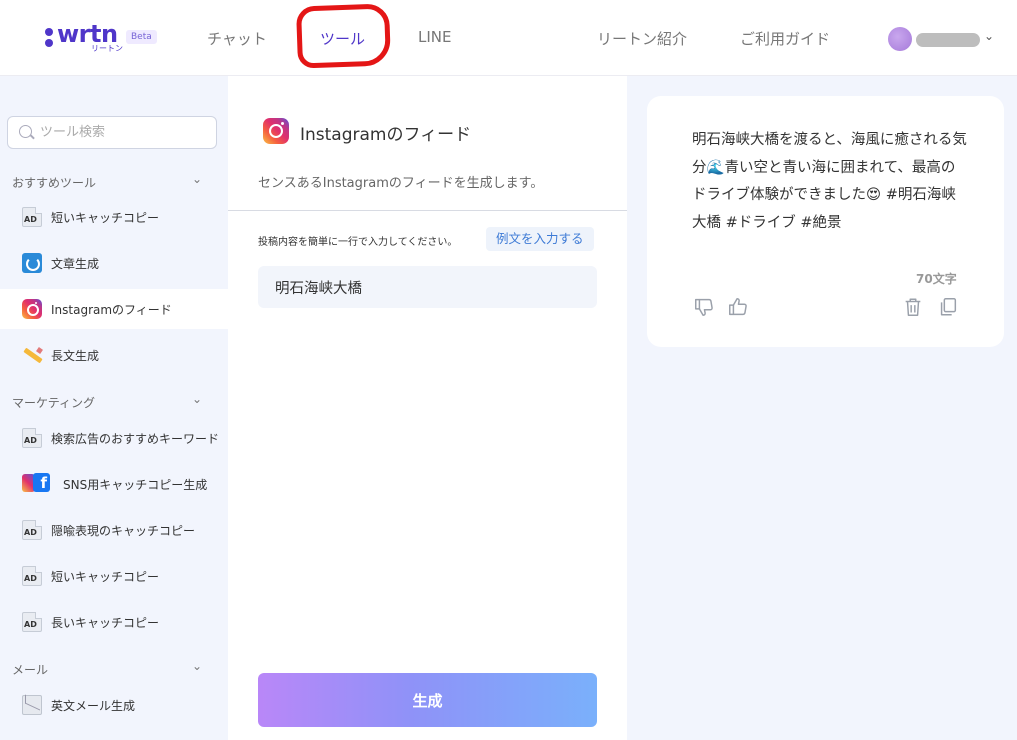 The width and height of the screenshot is (1017, 740). Describe the element at coordinates (101, 38) in the screenshot. I see `wrtn-logo: wrtn リートン Beta` at that location.